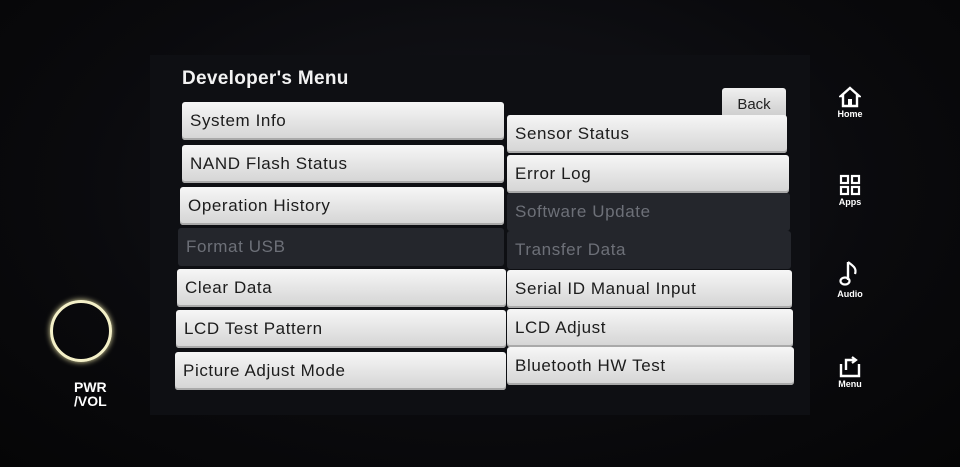  Describe the element at coordinates (340, 371) in the screenshot. I see `picture-adjust-mode-button: Picture Adjust Mode` at that location.